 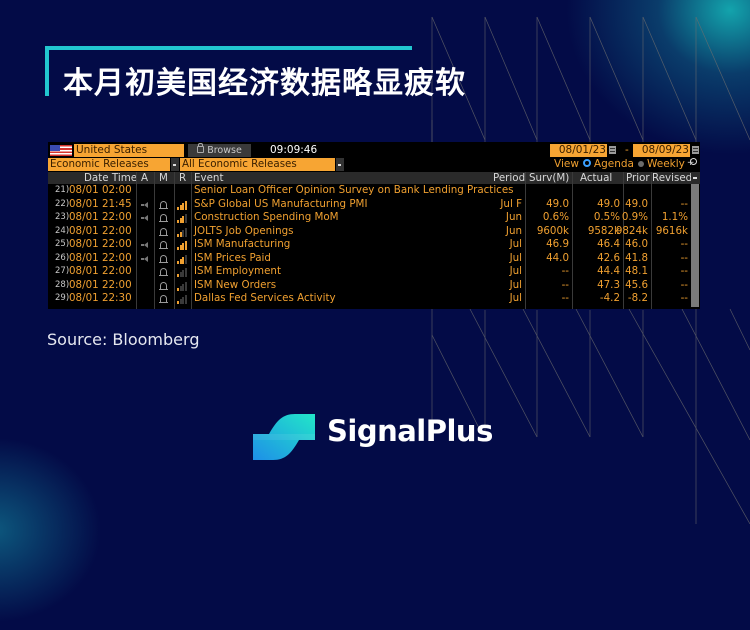 I want to click on radio-agenda, so click(x=586, y=163).